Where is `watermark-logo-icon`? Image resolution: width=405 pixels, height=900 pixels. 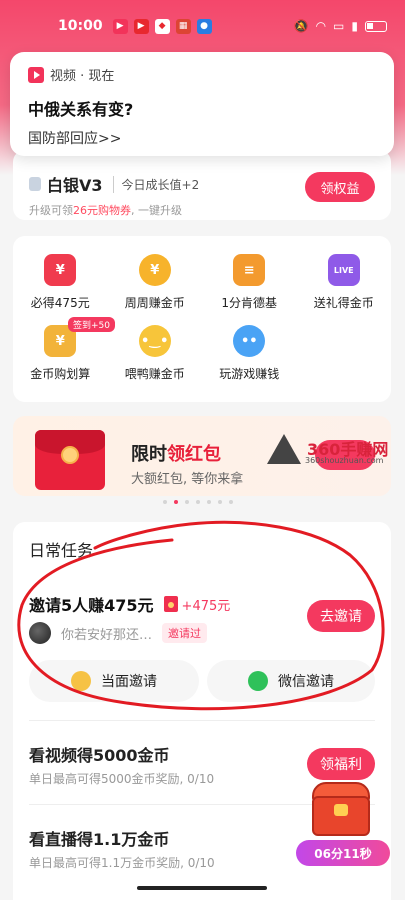 watermark-logo-icon is located at coordinates (284, 449).